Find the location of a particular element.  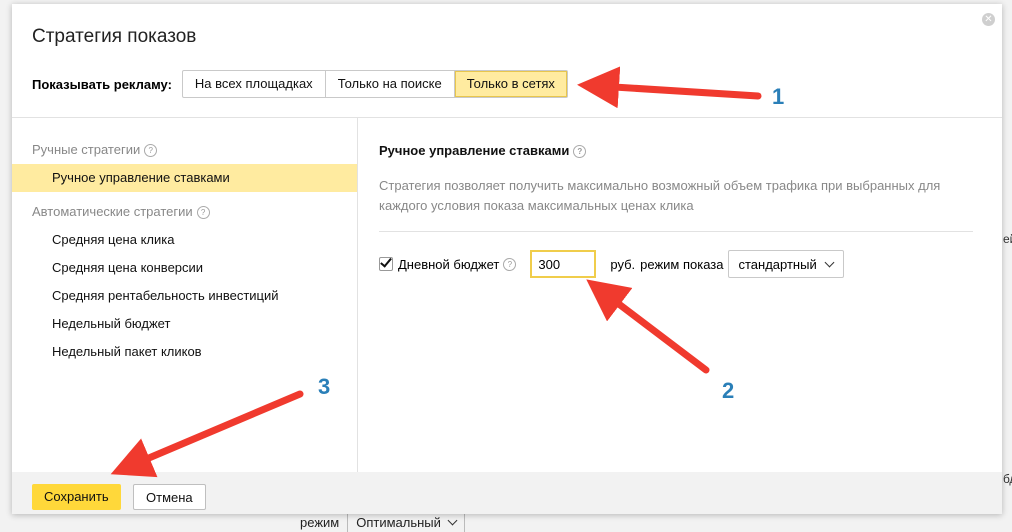

display-mode-select: стандартный is located at coordinates (785, 264).